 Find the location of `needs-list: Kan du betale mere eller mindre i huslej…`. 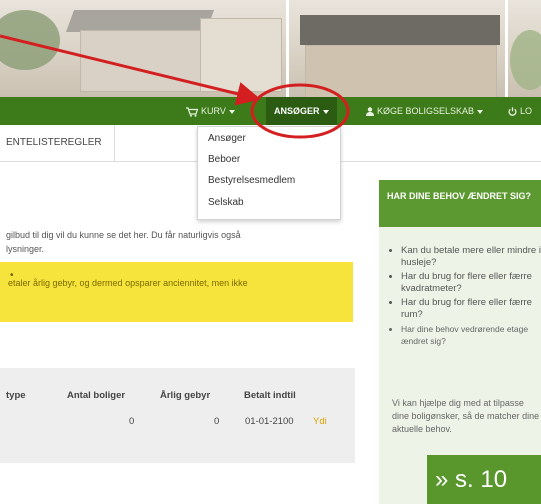

needs-list: Kan du betale mere eller mindre i huslej… is located at coordinates (465, 297).